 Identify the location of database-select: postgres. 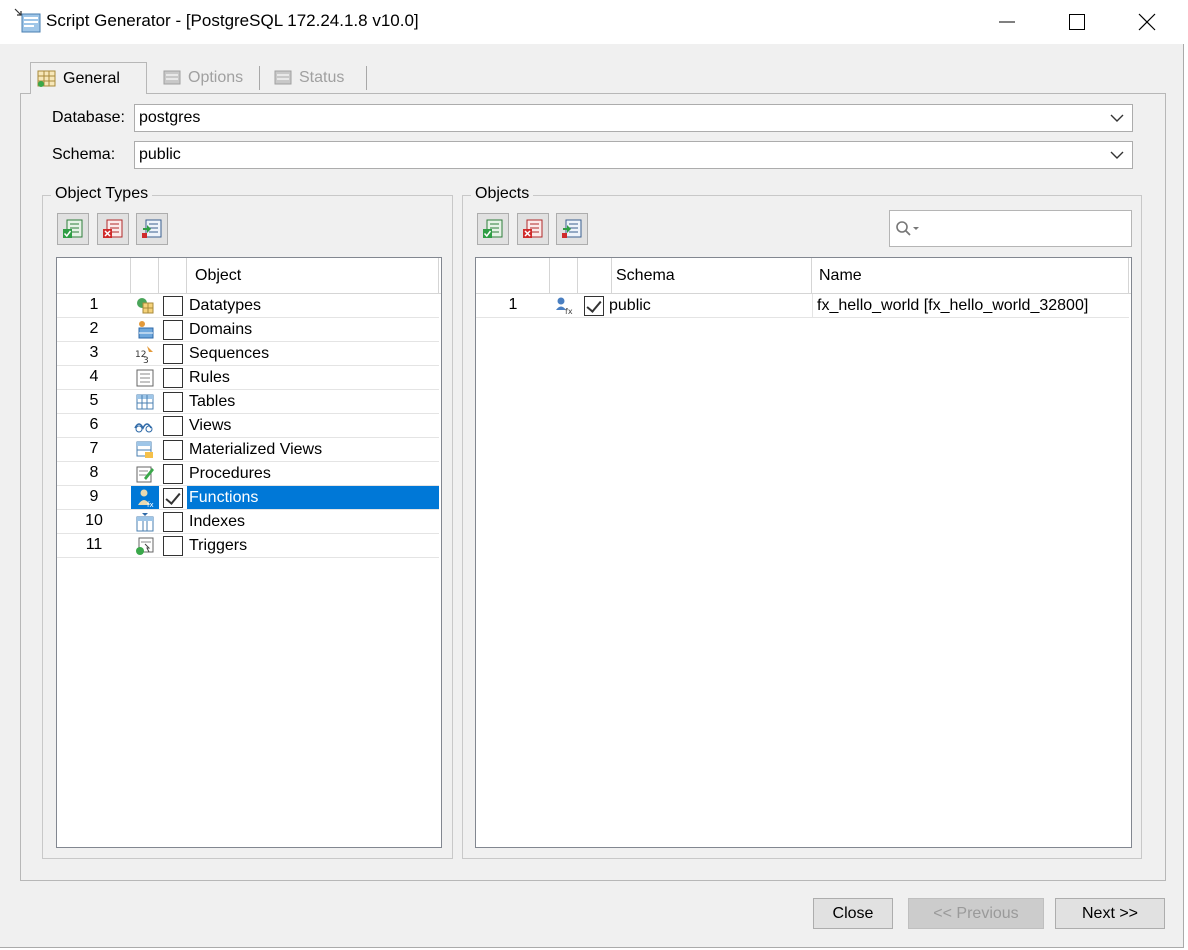
(633, 118).